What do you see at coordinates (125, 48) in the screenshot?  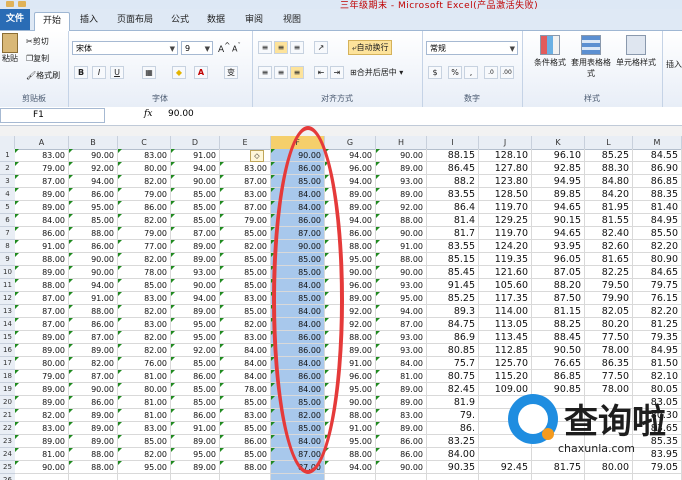 I see `font-name-combo: 宋体 ▼` at bounding box center [125, 48].